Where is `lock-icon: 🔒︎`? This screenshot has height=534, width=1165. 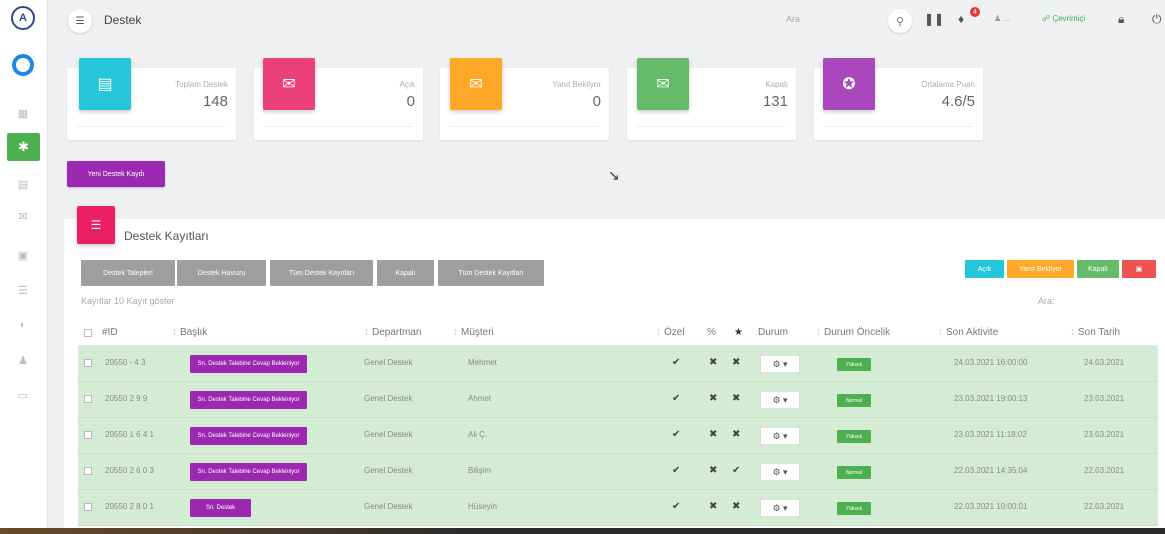 lock-icon: 🔒︎ is located at coordinates (1121, 19).